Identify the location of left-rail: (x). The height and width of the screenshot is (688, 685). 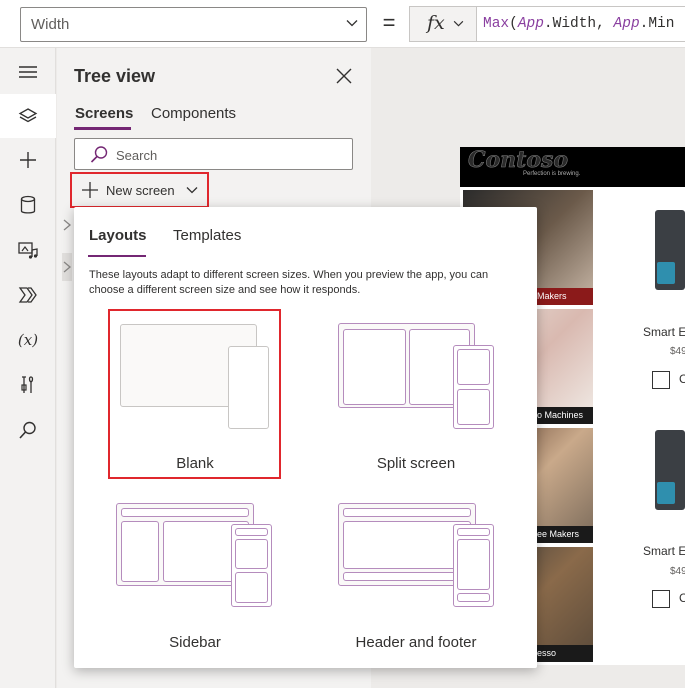
(28, 368).